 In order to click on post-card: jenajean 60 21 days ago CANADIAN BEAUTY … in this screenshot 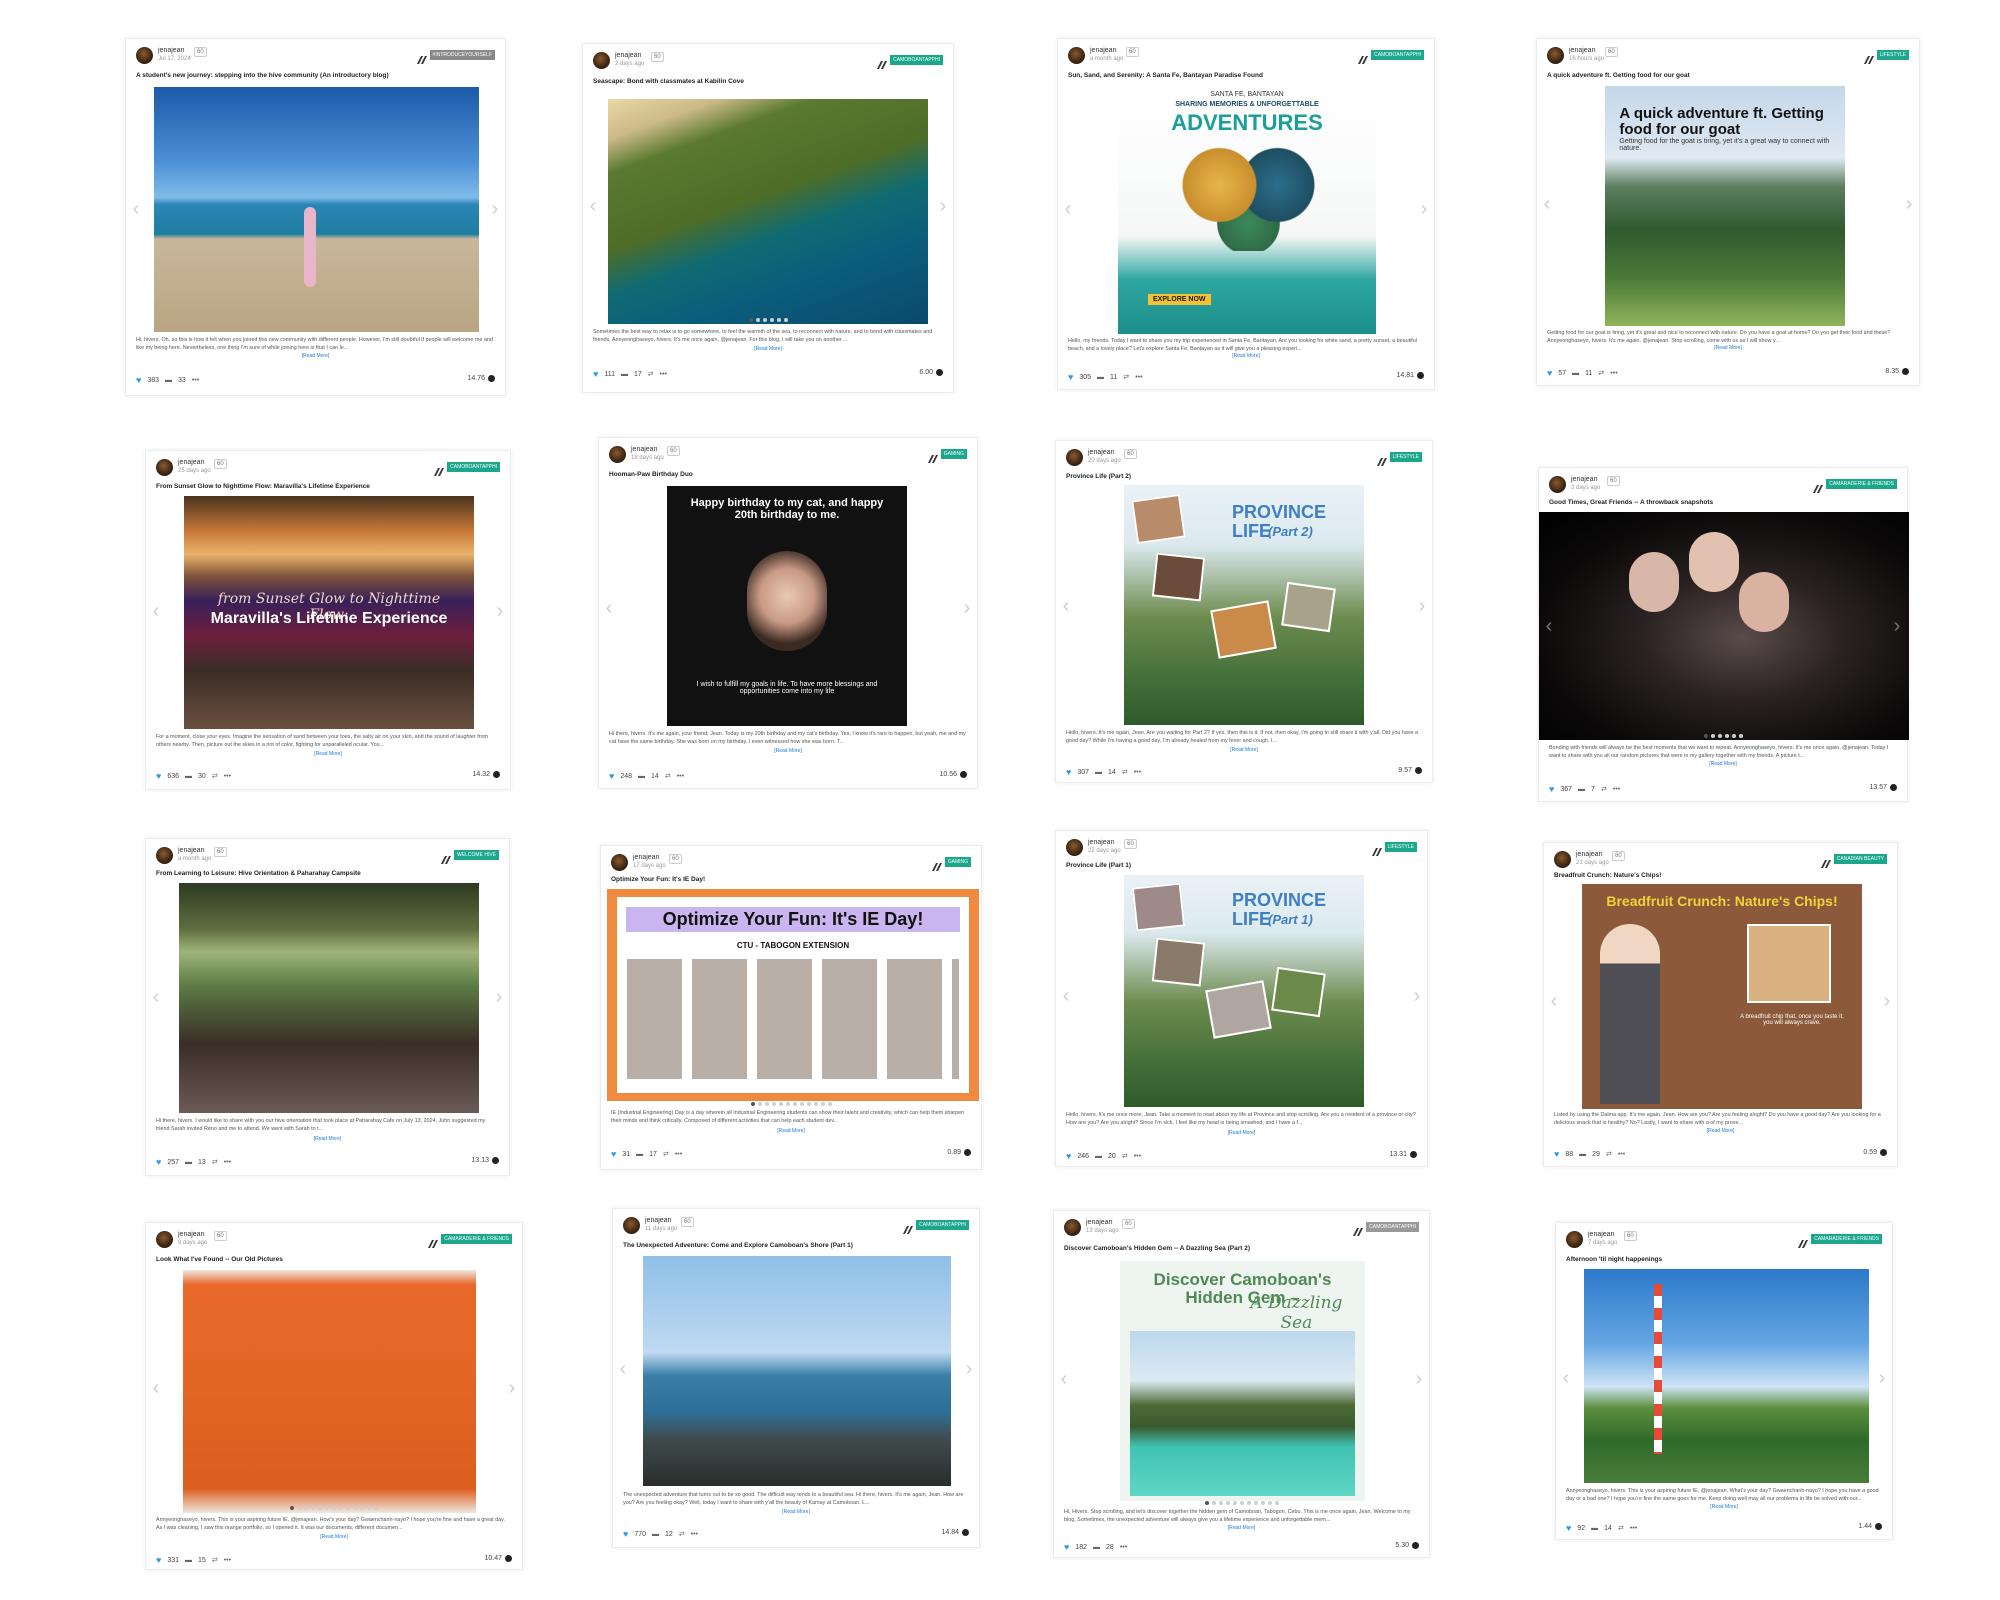, I will do `click(1720, 1004)`.